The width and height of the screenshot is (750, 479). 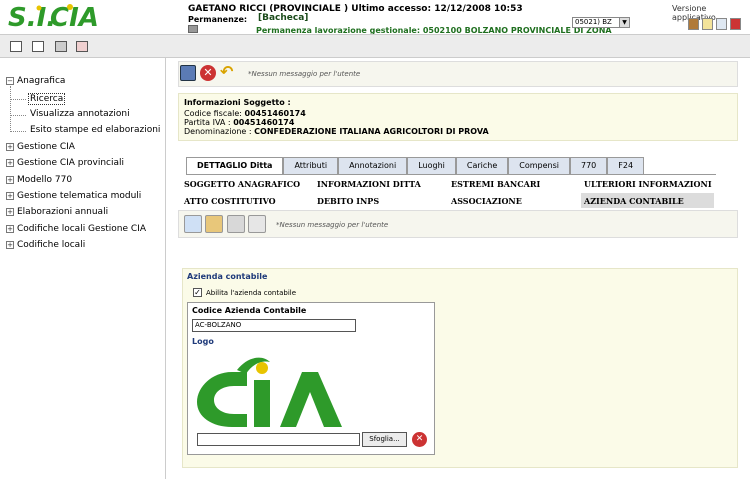 I want to click on tree-line, so click(x=10, y=109).